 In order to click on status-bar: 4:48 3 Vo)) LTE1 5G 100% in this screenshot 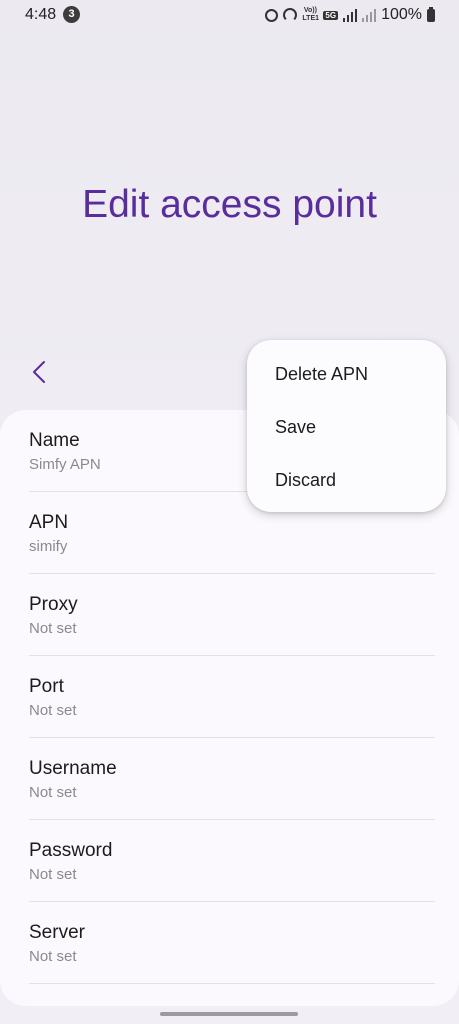, I will do `click(229, 15)`.